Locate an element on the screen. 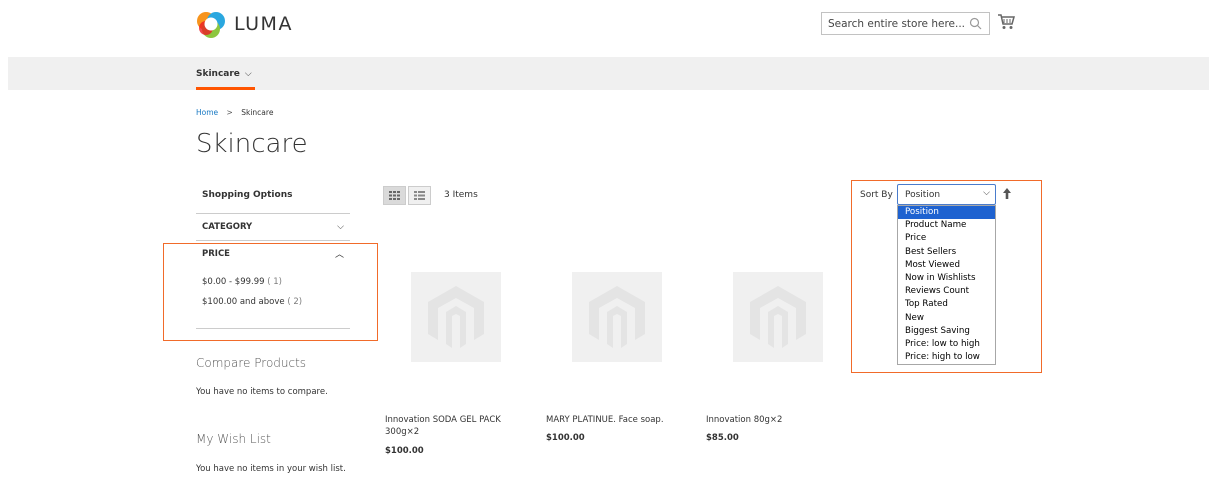  list-view-button is located at coordinates (419, 195).